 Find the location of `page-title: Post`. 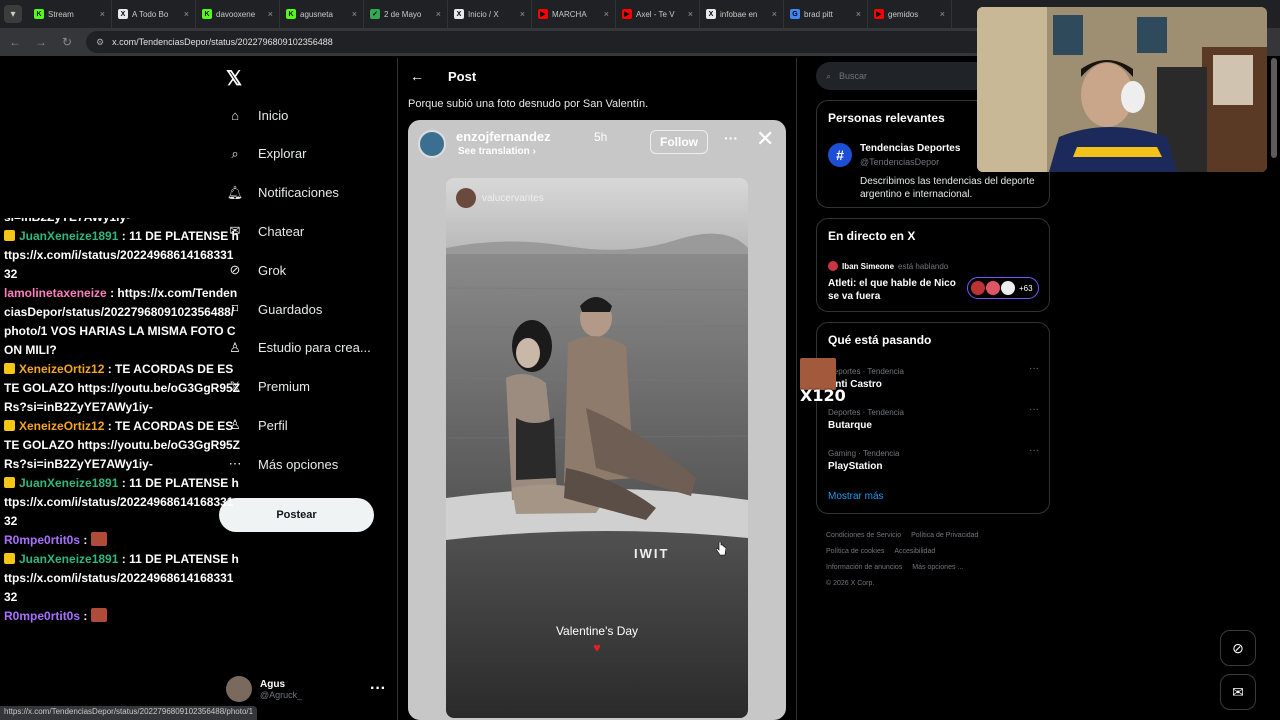

page-title: Post is located at coordinates (462, 76).